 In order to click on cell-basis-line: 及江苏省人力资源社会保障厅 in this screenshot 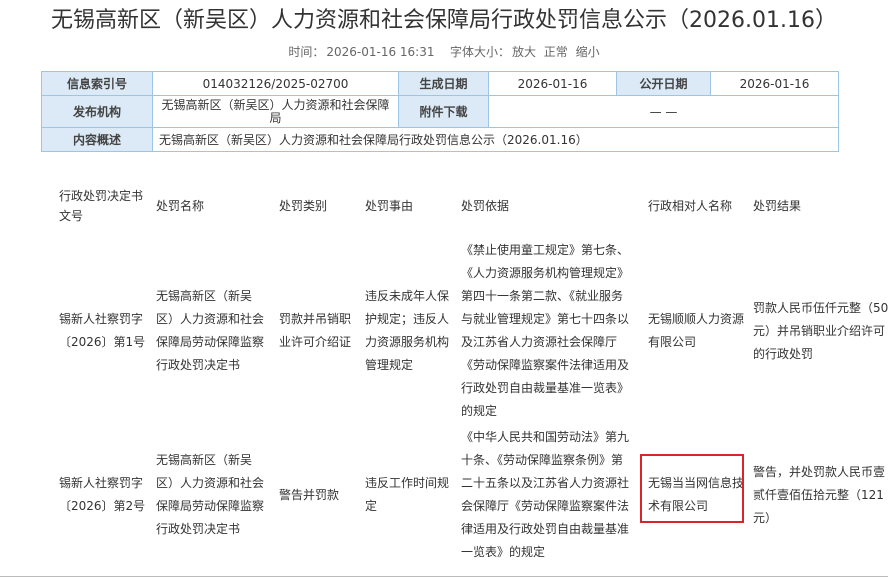, I will do `click(539, 342)`.